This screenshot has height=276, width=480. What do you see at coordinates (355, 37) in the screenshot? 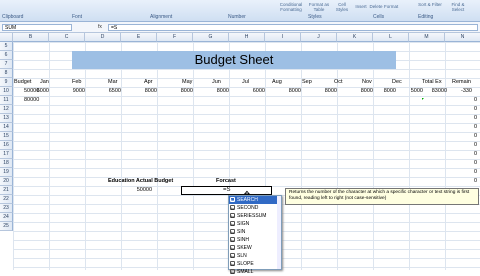
I see `column-header: K` at bounding box center [355, 37].